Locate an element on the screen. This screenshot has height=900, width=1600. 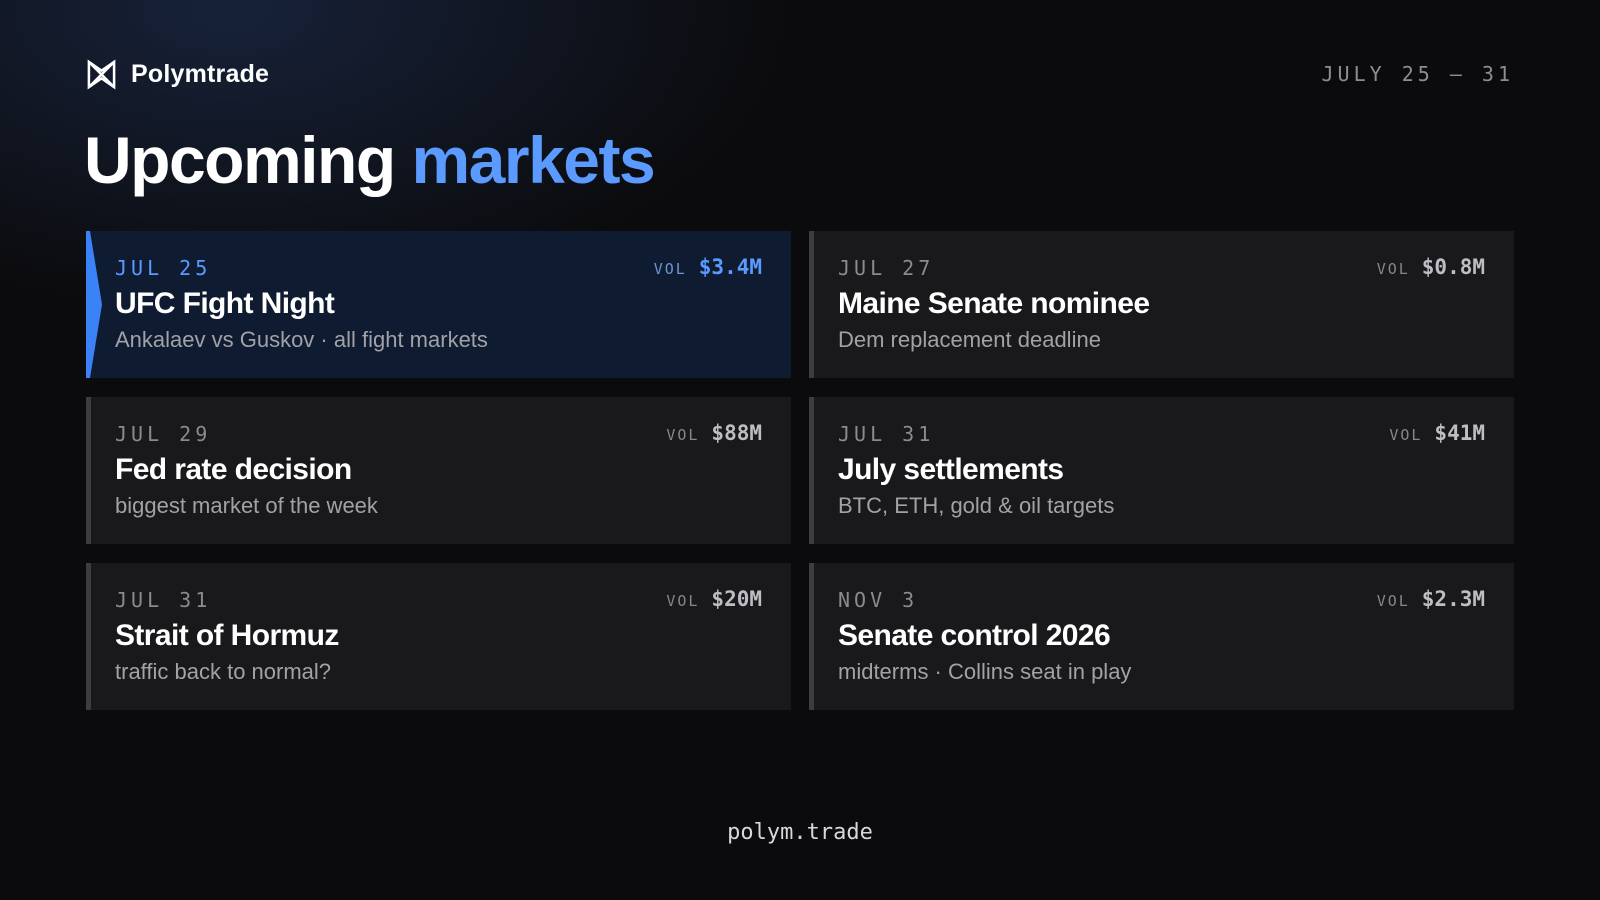
volume-value: $3.4M is located at coordinates (730, 267).